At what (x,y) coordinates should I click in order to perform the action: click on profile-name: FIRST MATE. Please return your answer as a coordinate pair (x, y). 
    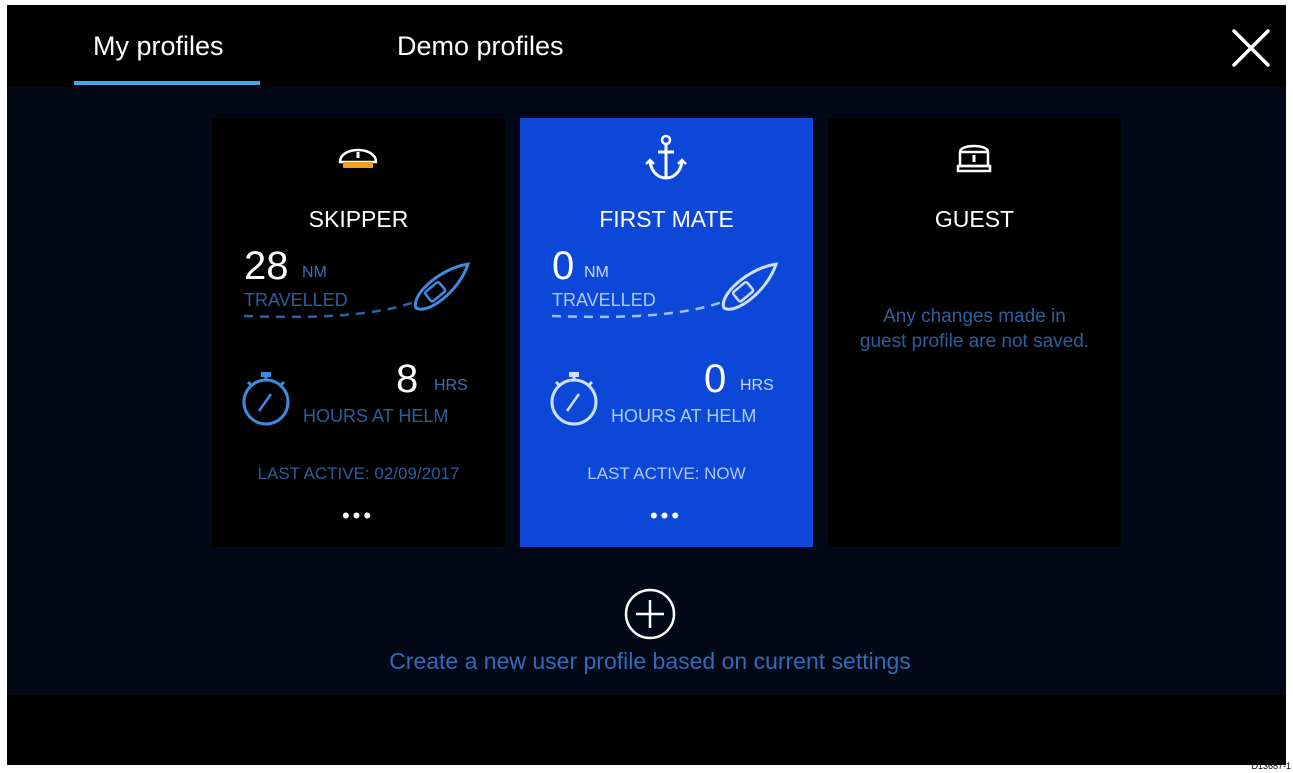
    Looking at the image, I should click on (666, 219).